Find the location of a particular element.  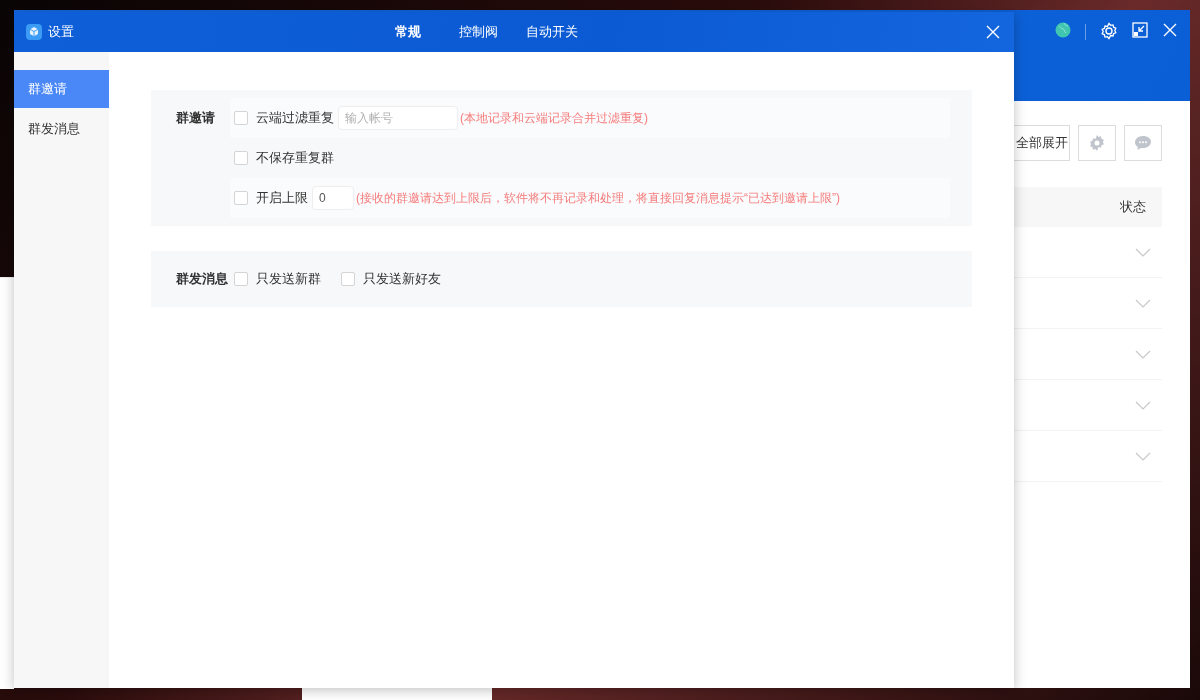

gear-icon is located at coordinates (1097, 143).